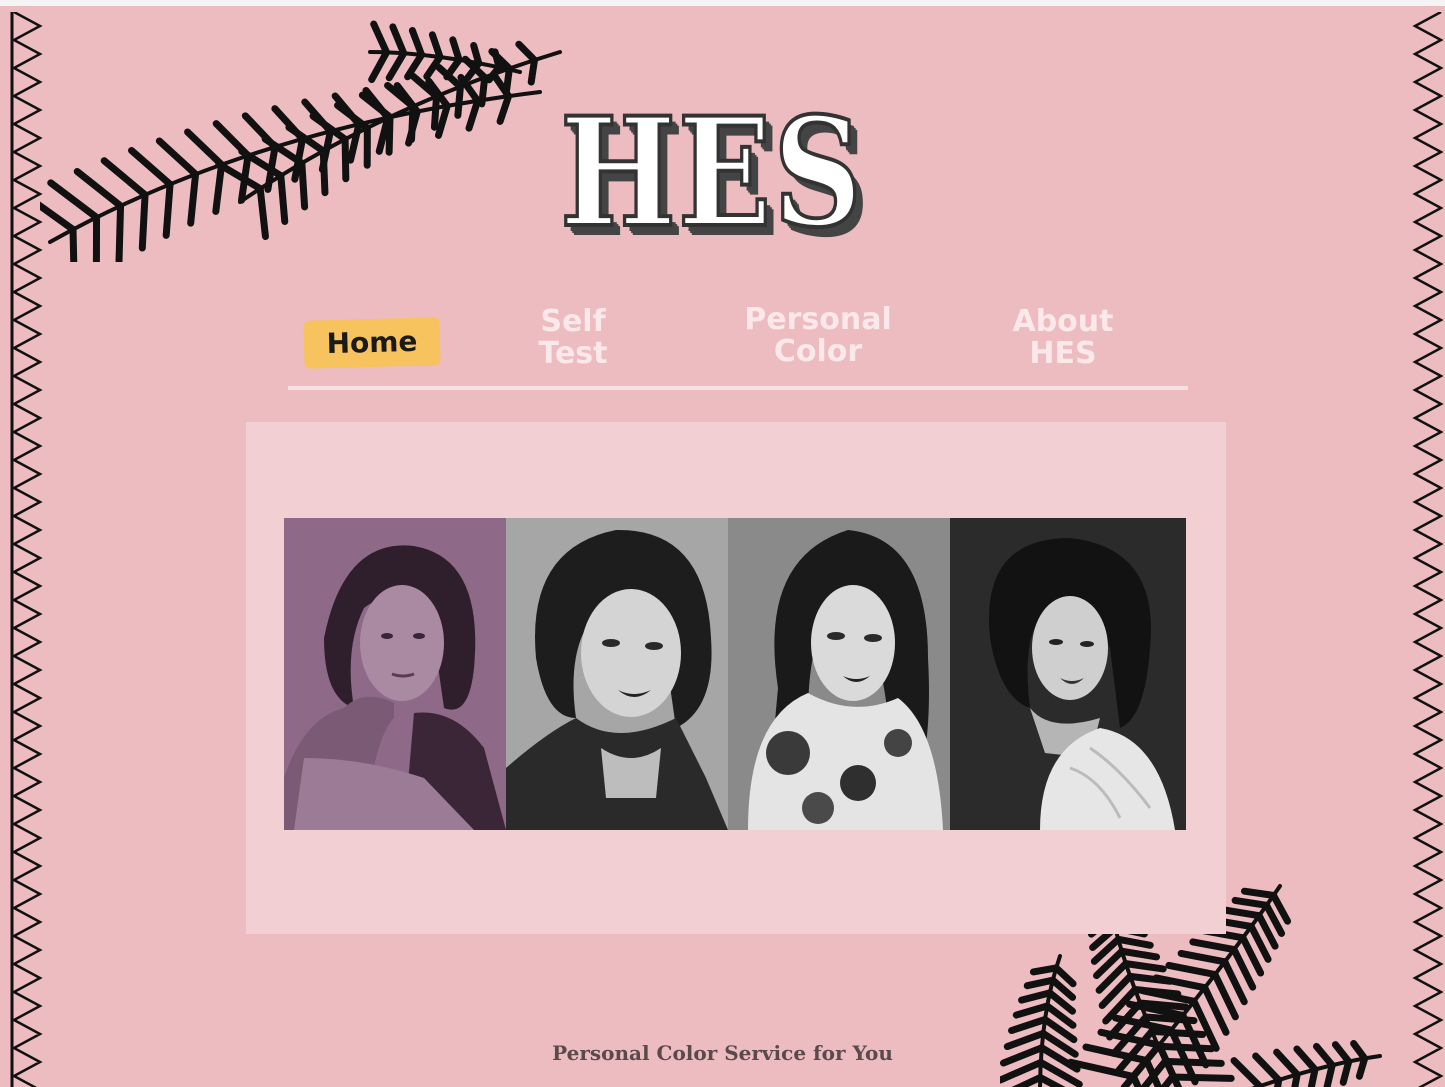  What do you see at coordinates (738, 388) in the screenshot?
I see `nav-divider` at bounding box center [738, 388].